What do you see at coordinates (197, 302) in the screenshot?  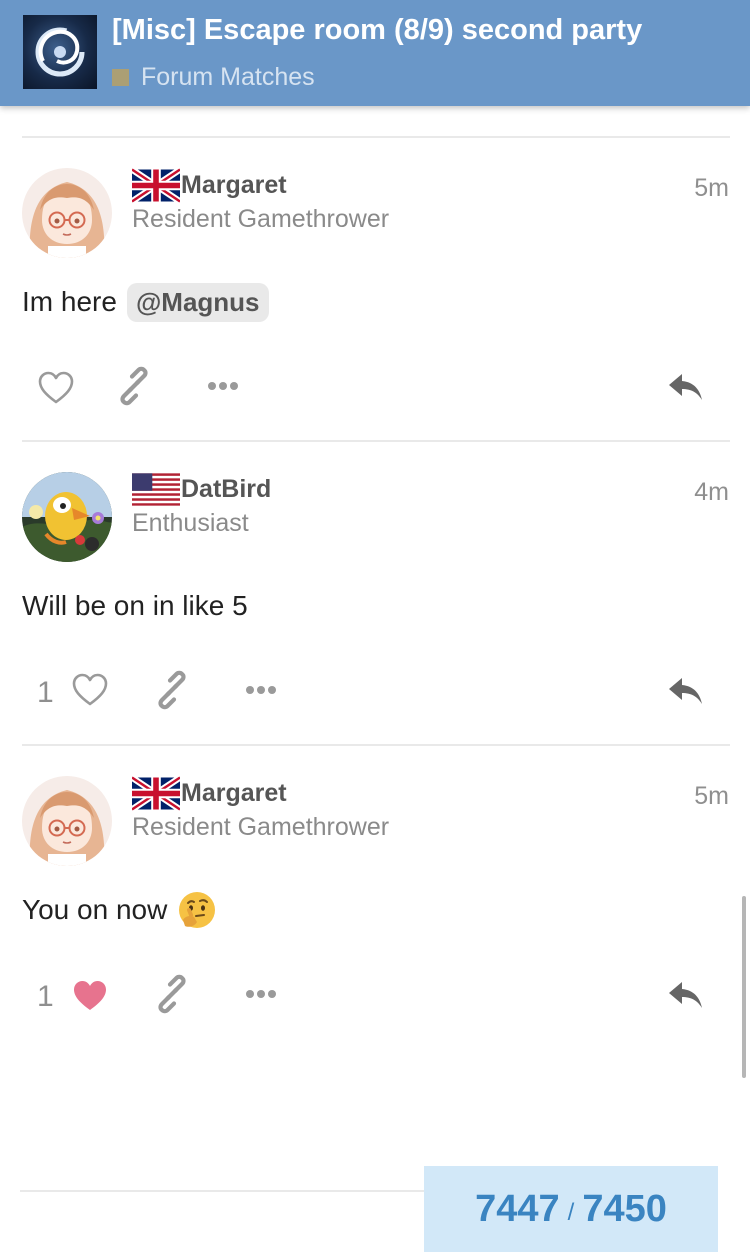 I see `user-mention: @Magnus` at bounding box center [197, 302].